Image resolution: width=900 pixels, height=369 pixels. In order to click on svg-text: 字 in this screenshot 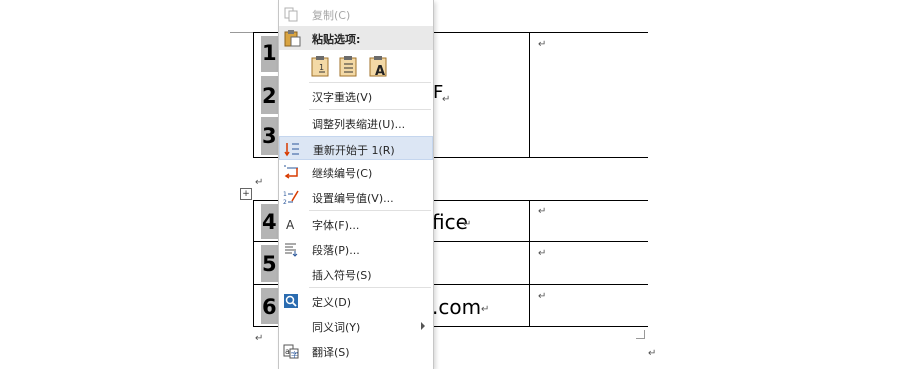, I will do `click(294, 354)`.